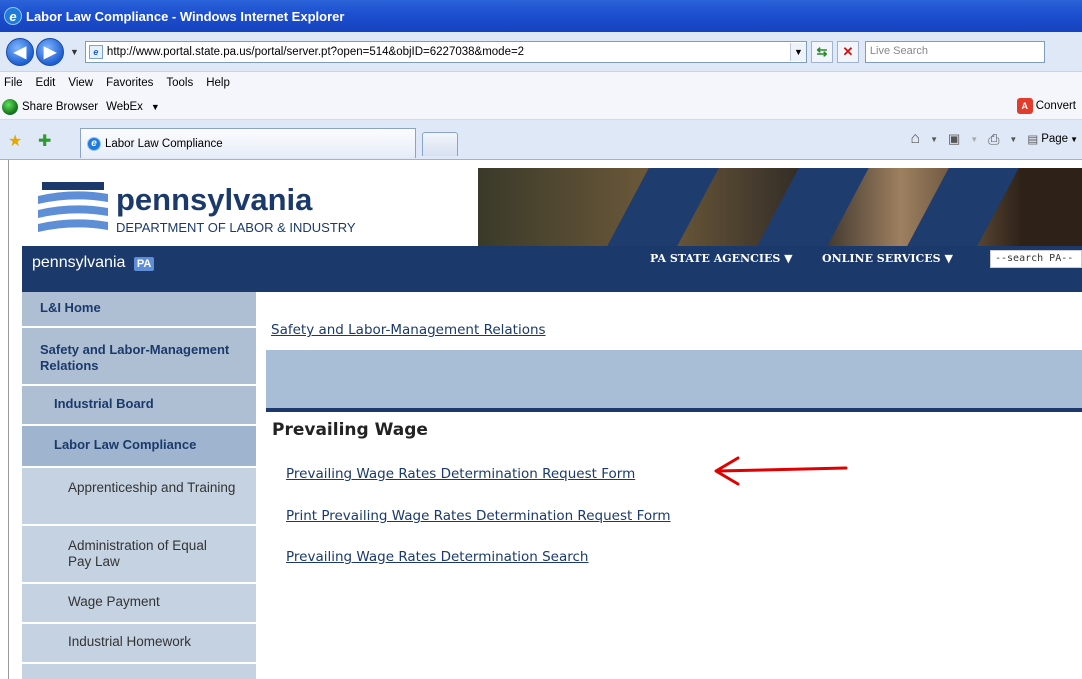  What do you see at coordinates (139, 310) in the screenshot?
I see `nav-li-home: L&I Home` at bounding box center [139, 310].